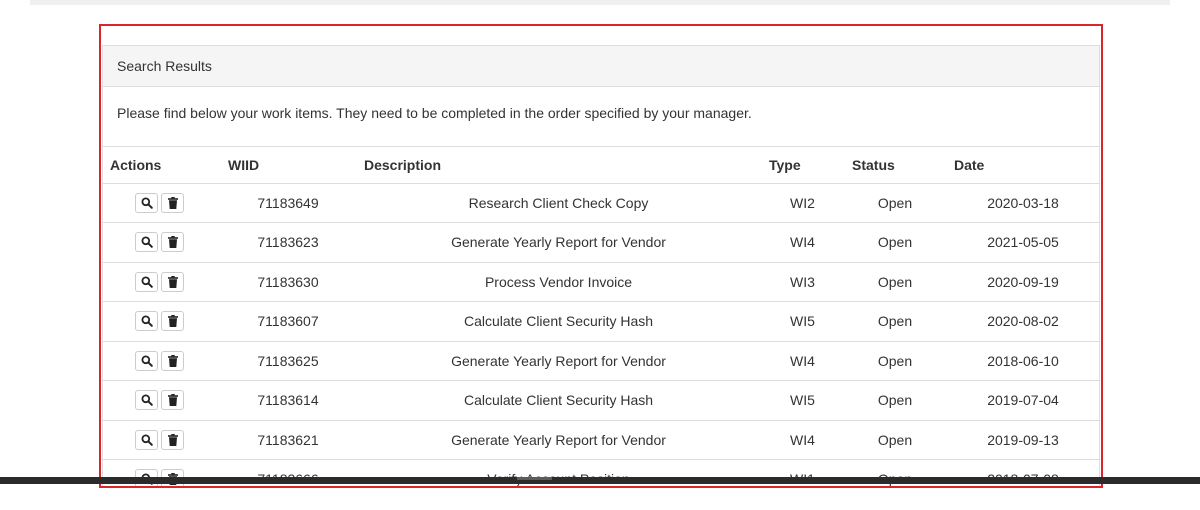  What do you see at coordinates (601, 66) in the screenshot?
I see `panel-heading: Search Results` at bounding box center [601, 66].